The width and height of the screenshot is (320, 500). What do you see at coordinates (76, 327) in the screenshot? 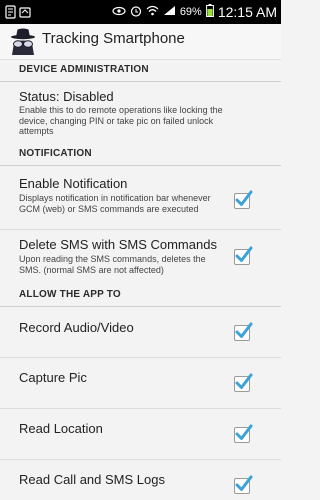
I see `pref-title: Record Audio/Video` at bounding box center [76, 327].